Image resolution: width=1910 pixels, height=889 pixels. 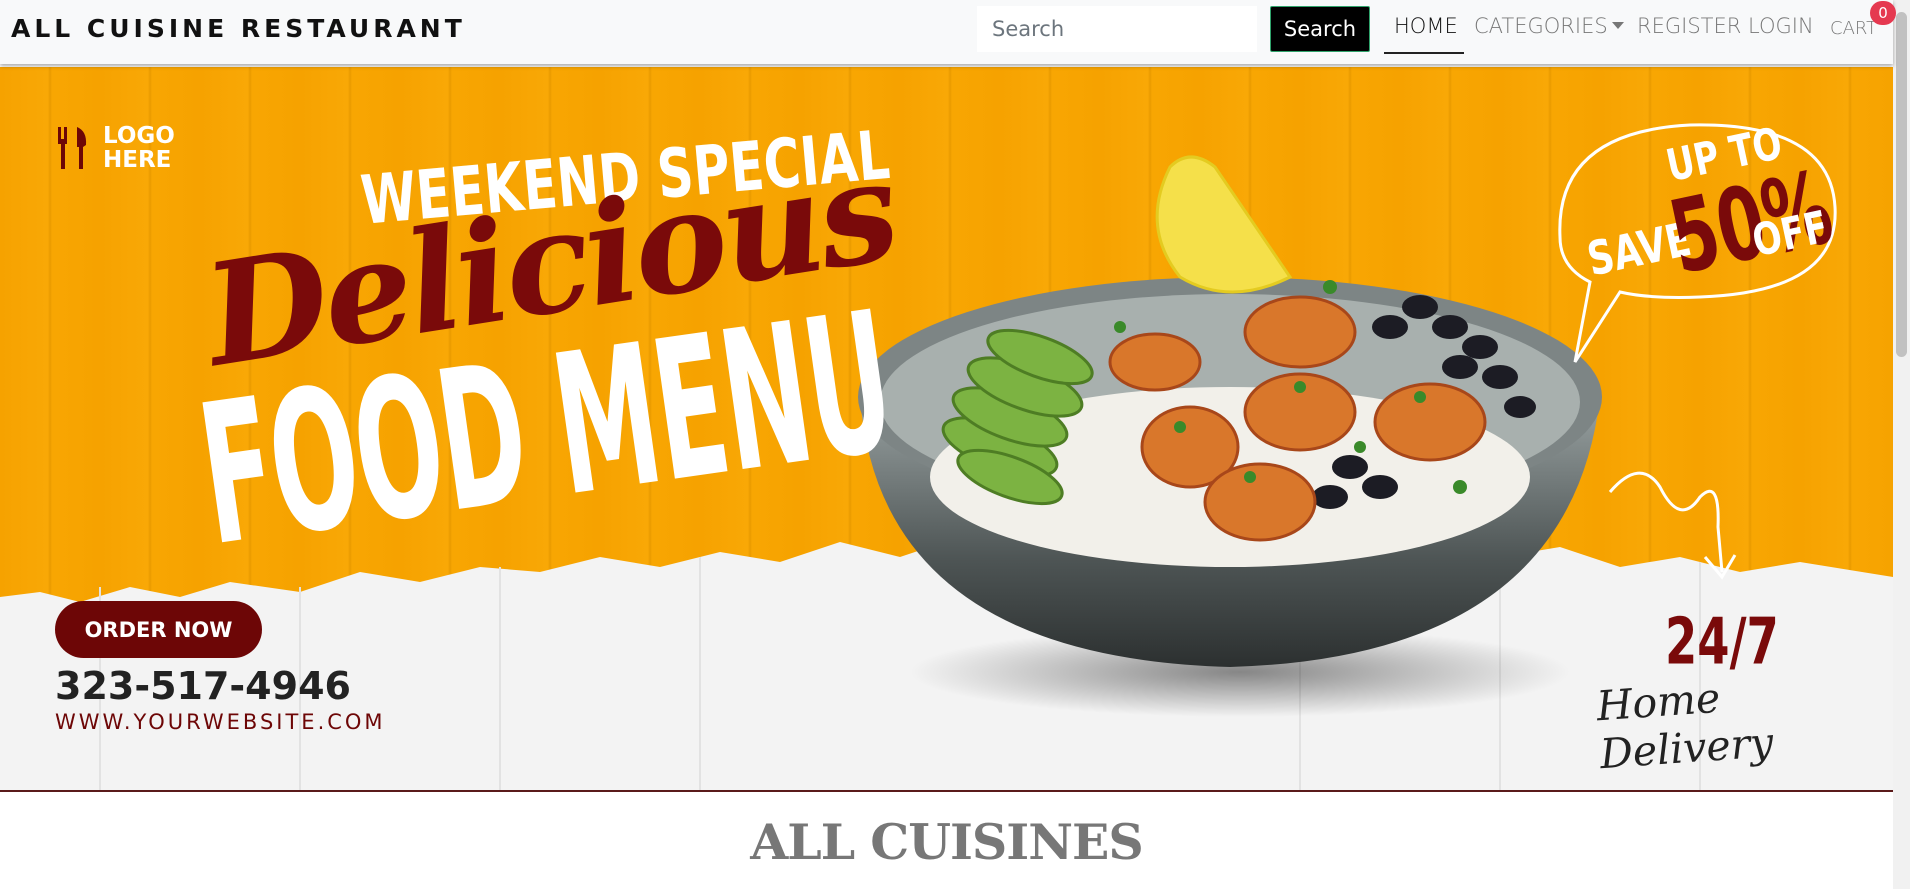 I want to click on nav-login-link: LOGIN, so click(x=1781, y=26).